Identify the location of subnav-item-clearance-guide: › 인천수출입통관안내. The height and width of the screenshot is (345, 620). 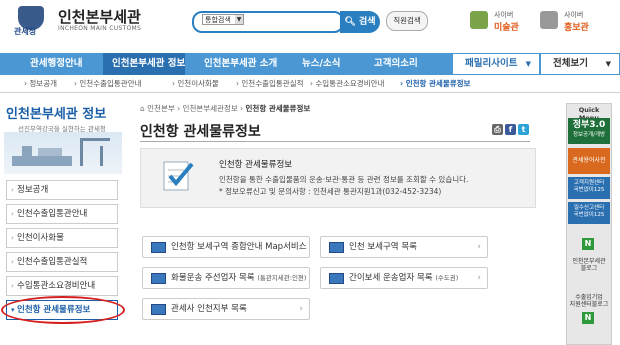
(108, 83).